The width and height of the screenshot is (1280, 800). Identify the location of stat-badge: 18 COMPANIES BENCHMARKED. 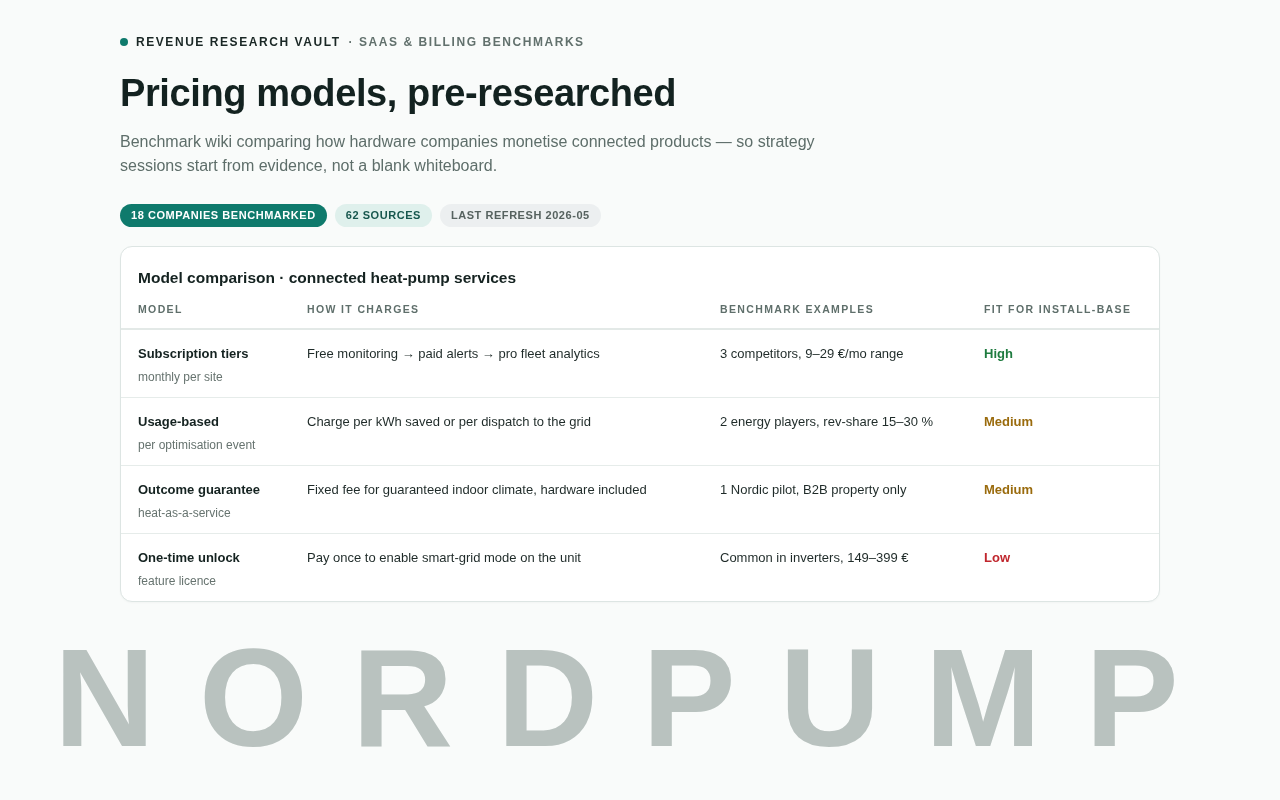
(223, 215).